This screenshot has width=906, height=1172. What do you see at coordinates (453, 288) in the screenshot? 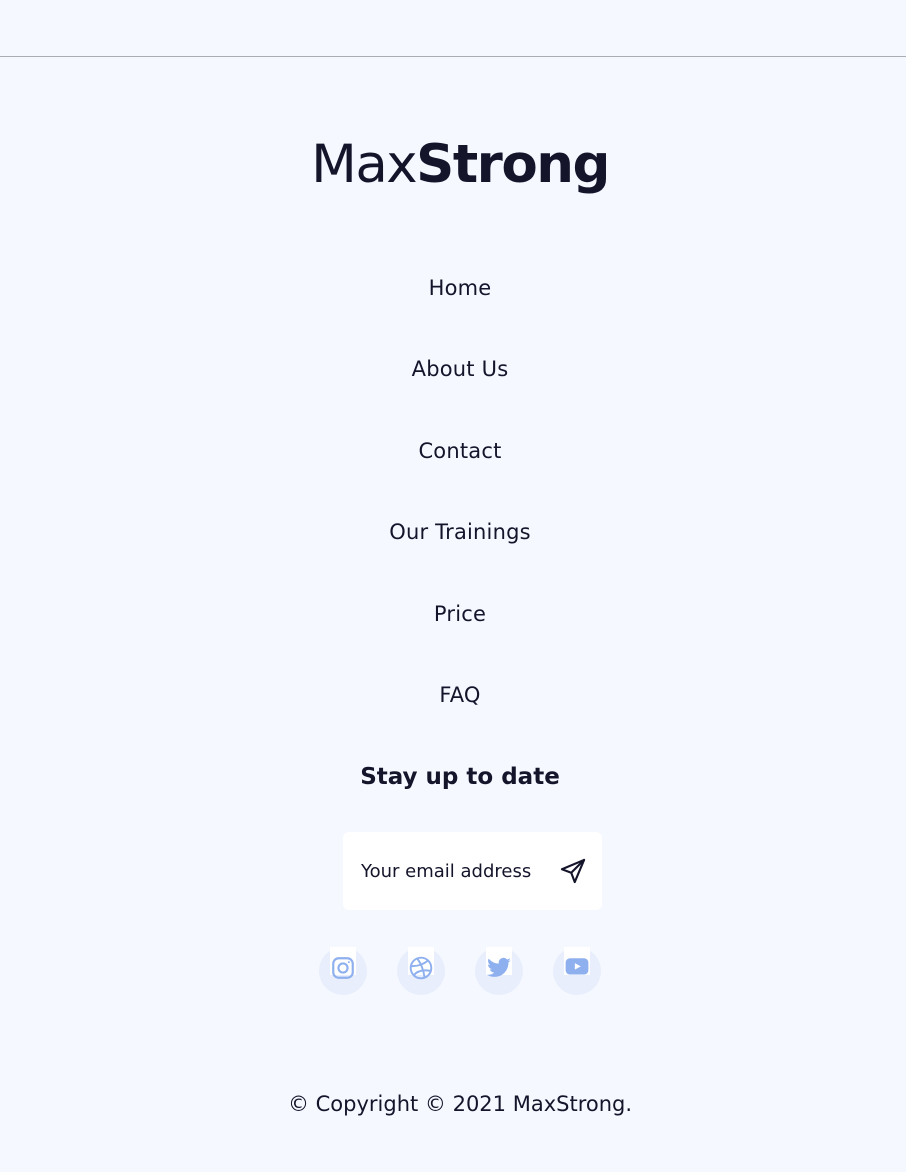
I see `nav-link-home: Home` at bounding box center [453, 288].